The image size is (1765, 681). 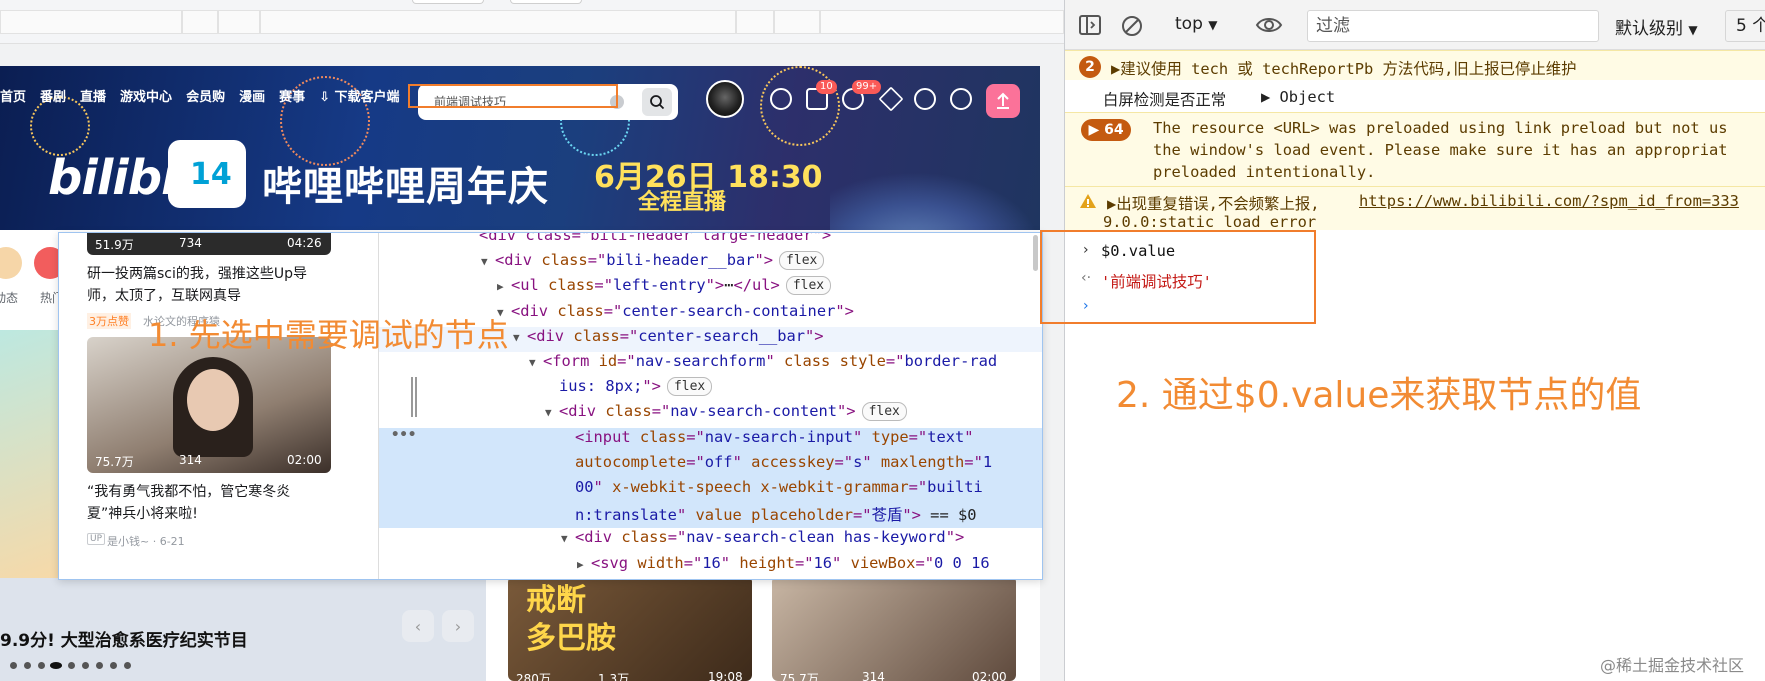 I want to click on nav-item-anime: 番剧, so click(x=53, y=99).